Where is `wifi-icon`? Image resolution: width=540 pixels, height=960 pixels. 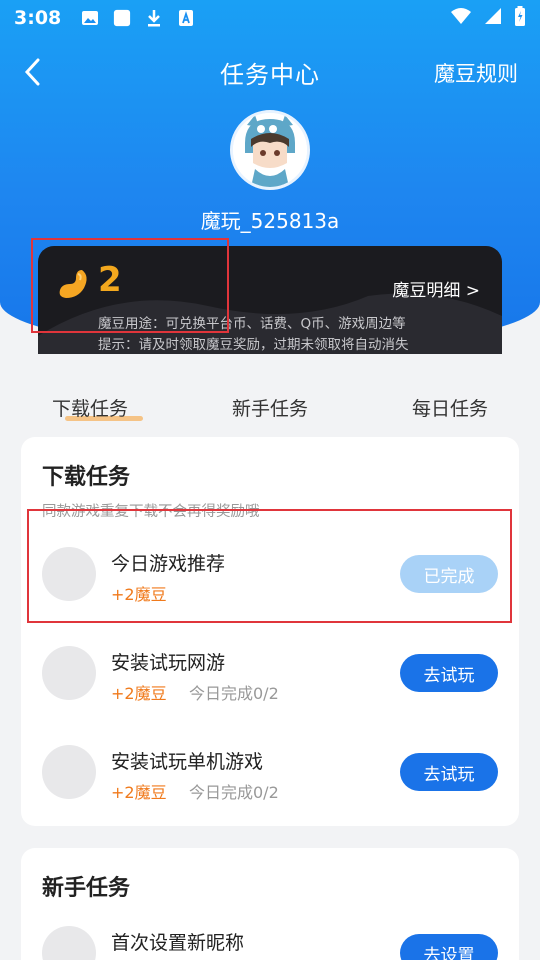 wifi-icon is located at coordinates (461, 18).